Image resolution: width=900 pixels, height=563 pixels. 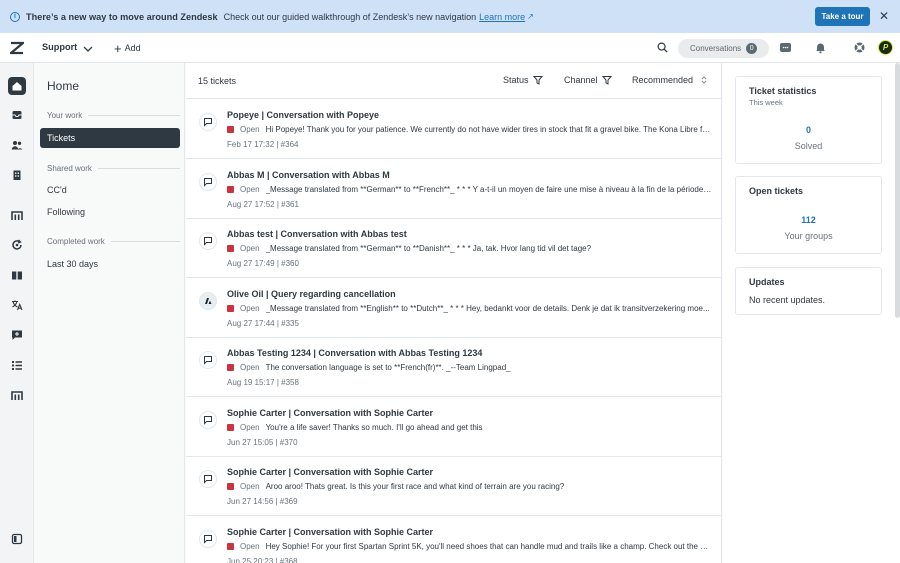 What do you see at coordinates (17, 86) in the screenshot?
I see `rail-home` at bounding box center [17, 86].